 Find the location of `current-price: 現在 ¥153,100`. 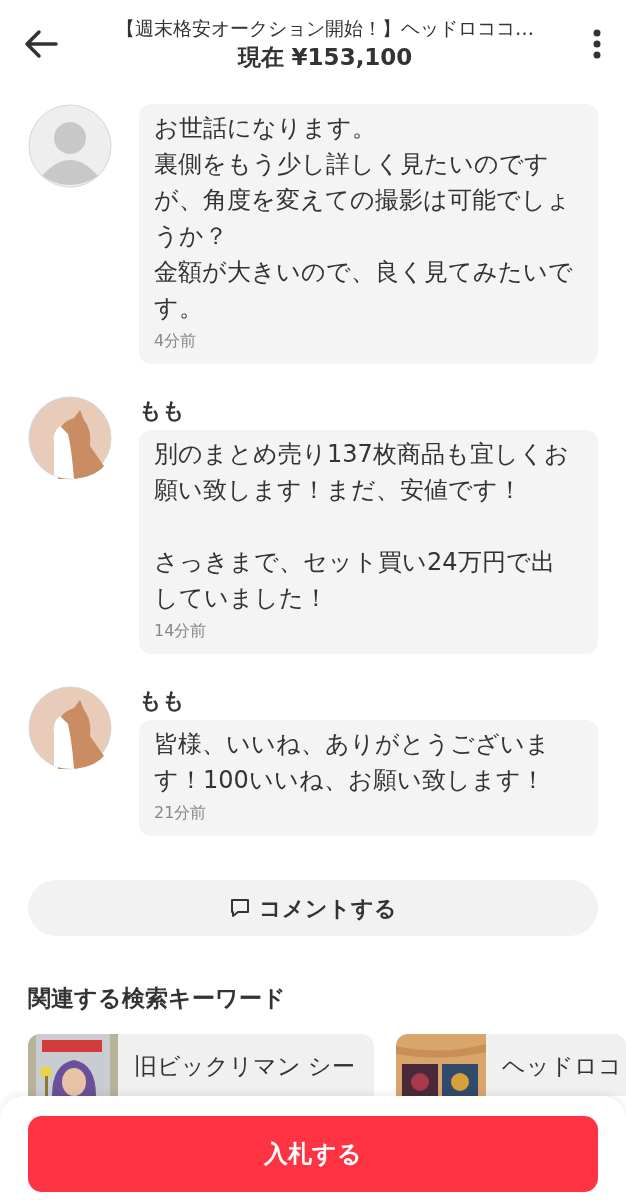

current-price: 現在 ¥153,100 is located at coordinates (325, 57).